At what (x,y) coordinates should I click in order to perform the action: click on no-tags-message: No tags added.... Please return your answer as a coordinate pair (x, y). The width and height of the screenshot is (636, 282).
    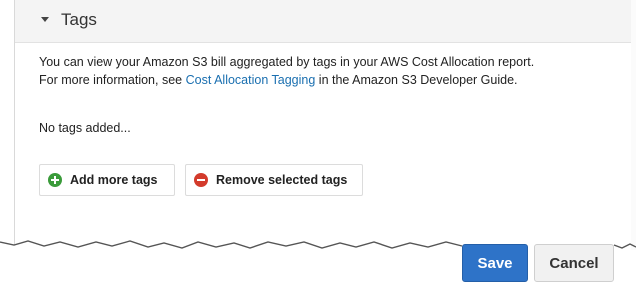
    Looking at the image, I should click on (85, 128).